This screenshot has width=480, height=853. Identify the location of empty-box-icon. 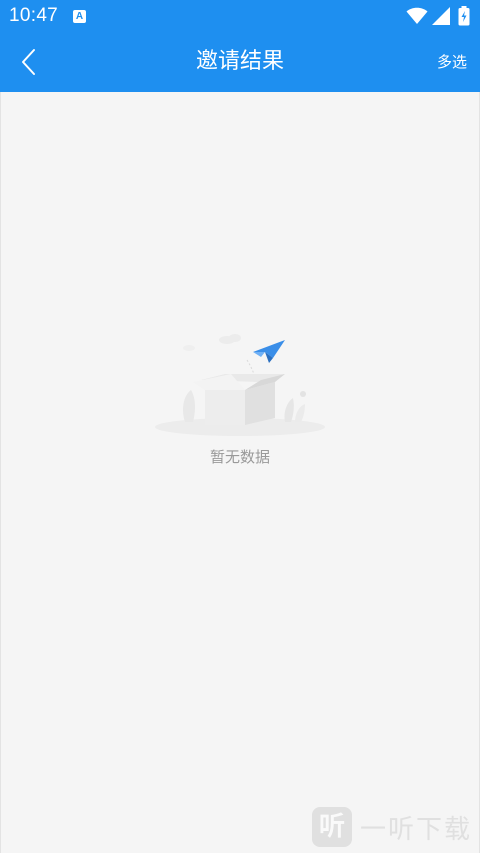
(240, 385).